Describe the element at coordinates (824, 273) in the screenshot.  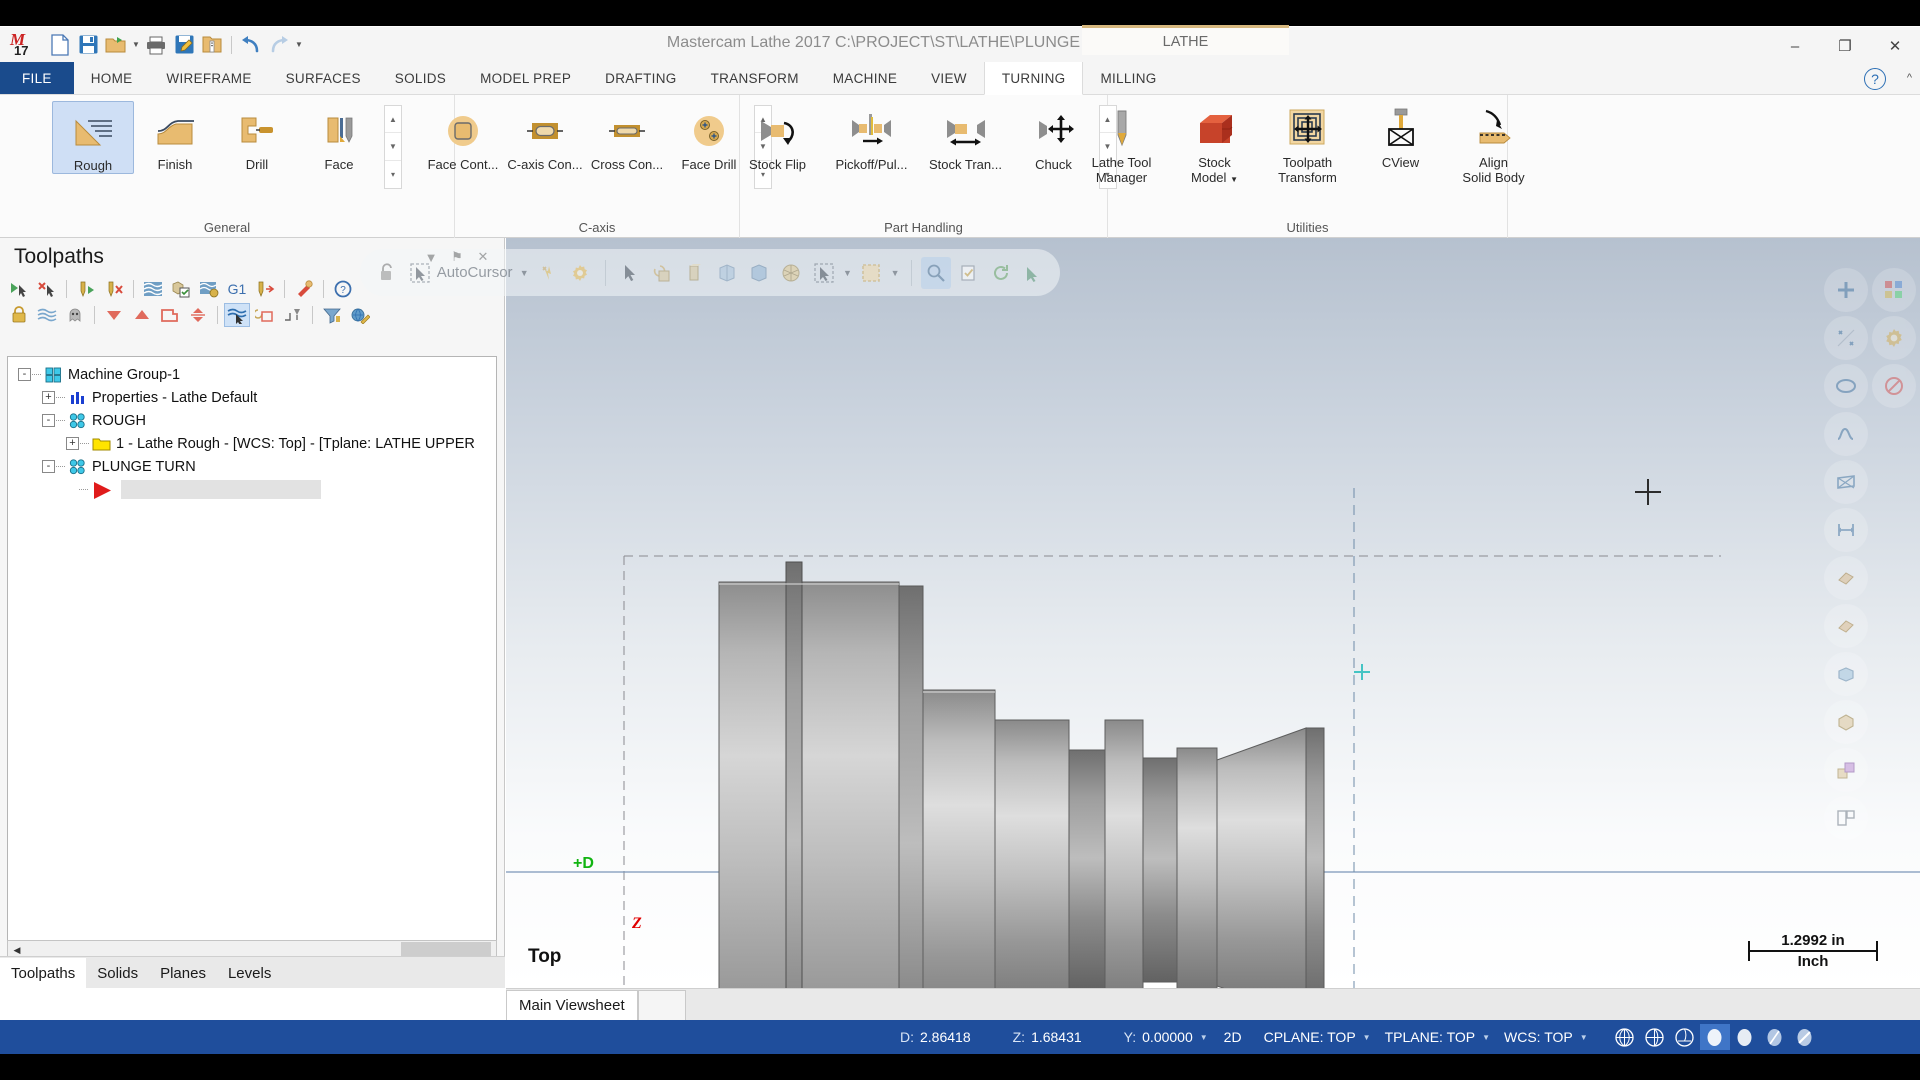
I see `select-all-icon` at that location.